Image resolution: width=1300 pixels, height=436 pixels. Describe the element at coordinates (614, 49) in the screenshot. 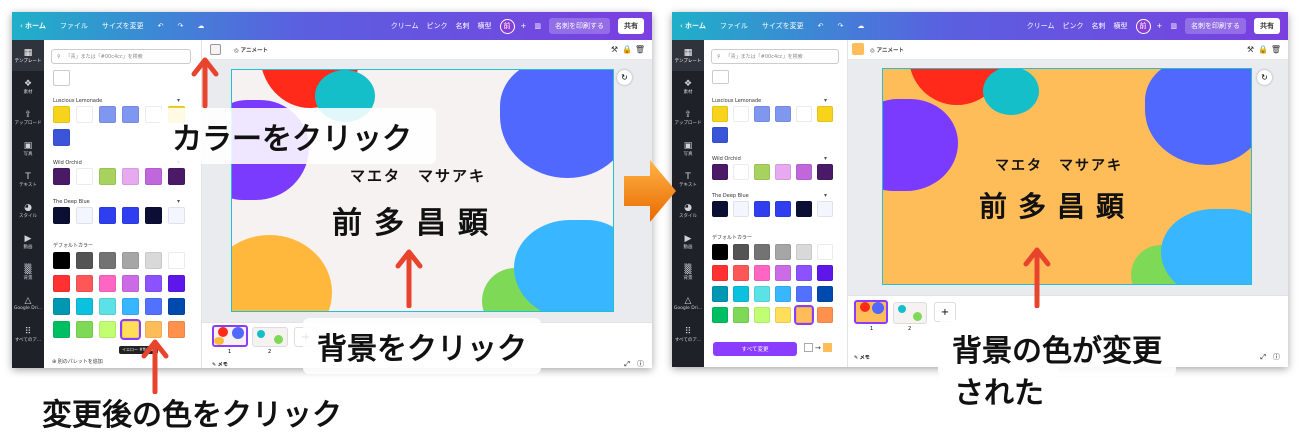

I see `paint-icon: ⚒` at that location.